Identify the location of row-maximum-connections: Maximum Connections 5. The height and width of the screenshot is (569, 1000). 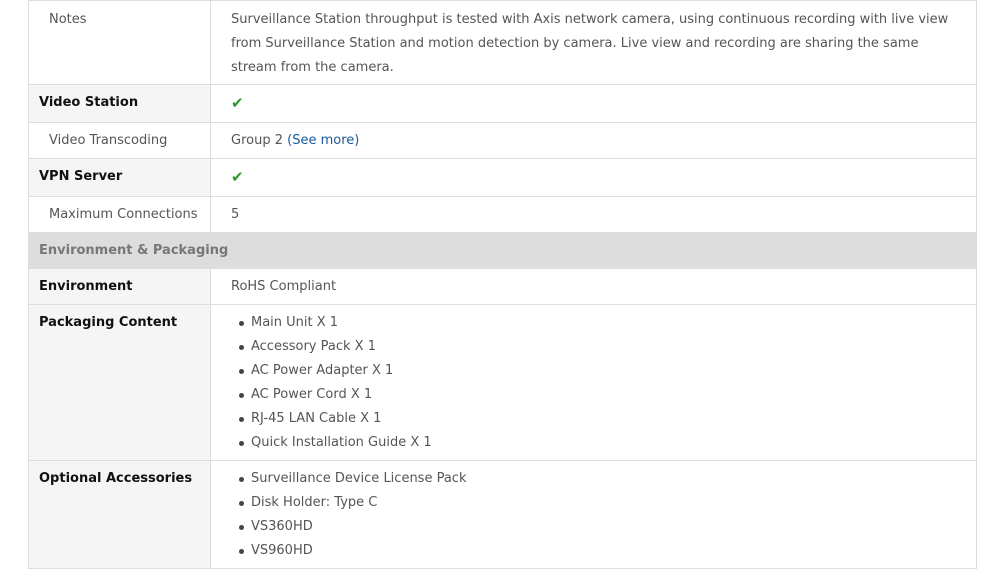
(502, 214).